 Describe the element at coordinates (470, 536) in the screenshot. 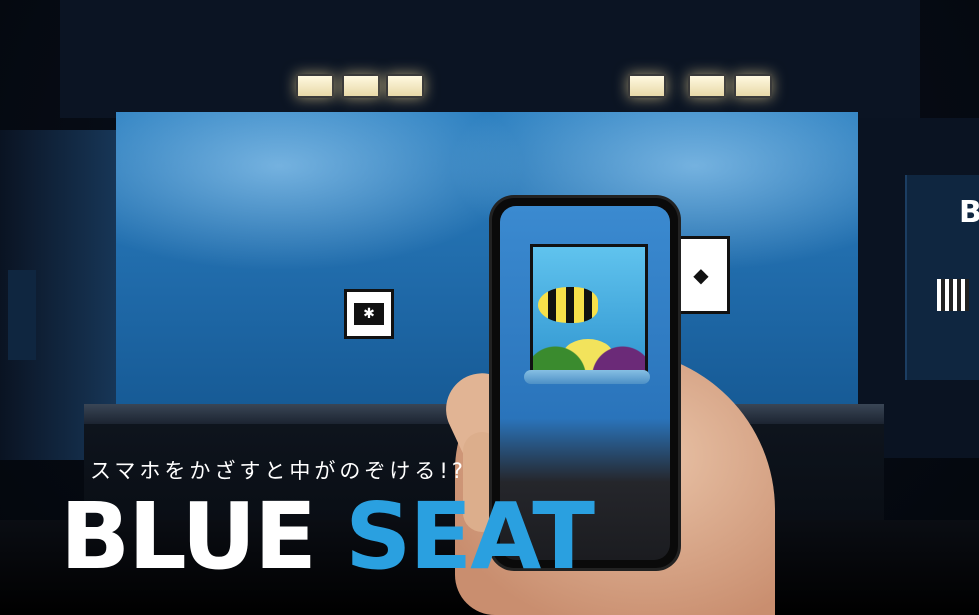

I see `logo-word-seat: SEAT` at that location.